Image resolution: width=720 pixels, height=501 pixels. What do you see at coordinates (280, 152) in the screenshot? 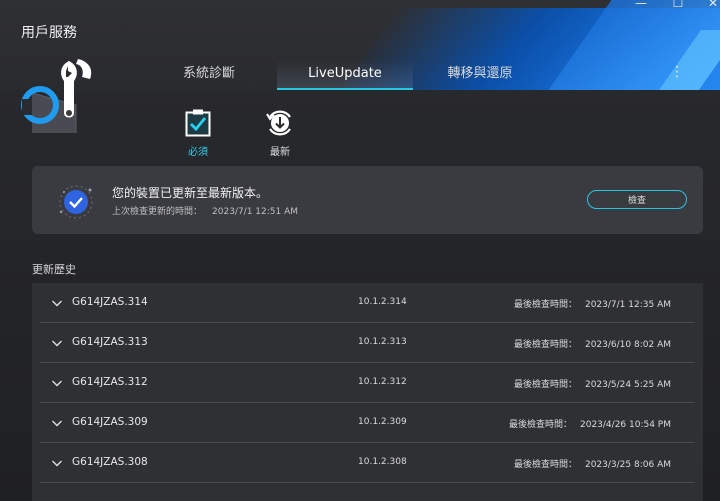
I see `subtab-latest-label: 最新` at bounding box center [280, 152].